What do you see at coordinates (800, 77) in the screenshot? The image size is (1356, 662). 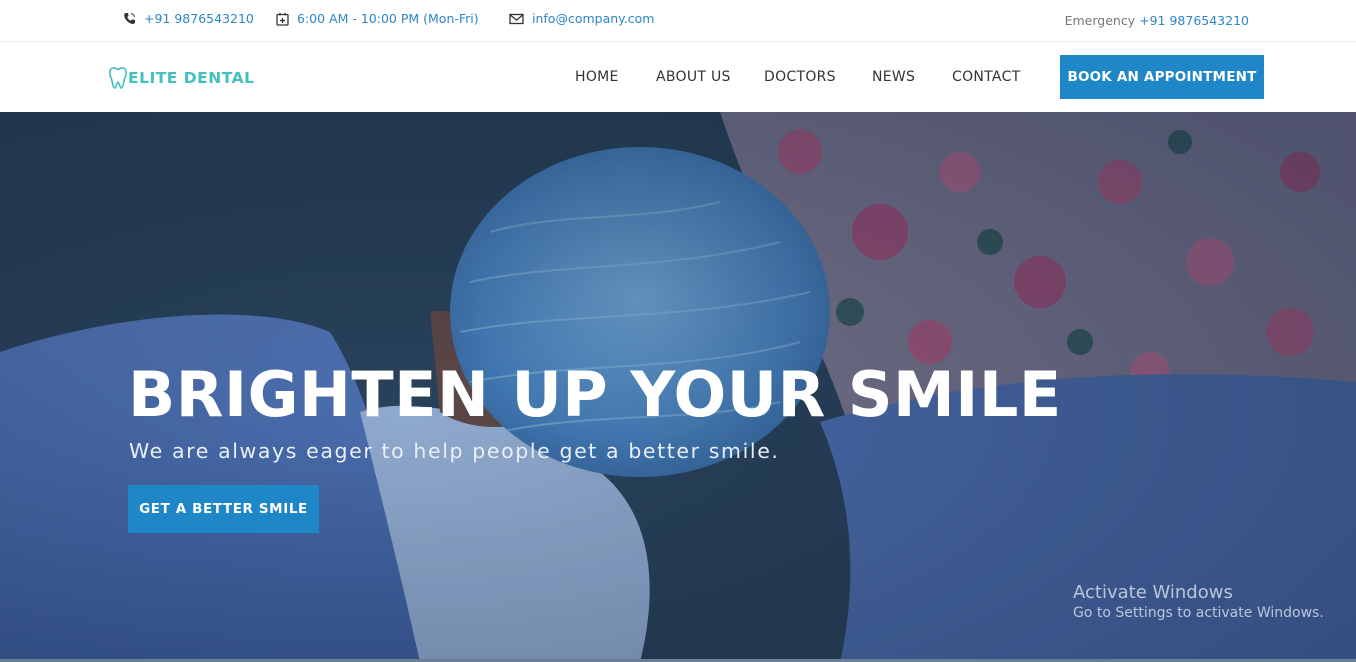 I see `nav-doctors: DOCTORS` at bounding box center [800, 77].